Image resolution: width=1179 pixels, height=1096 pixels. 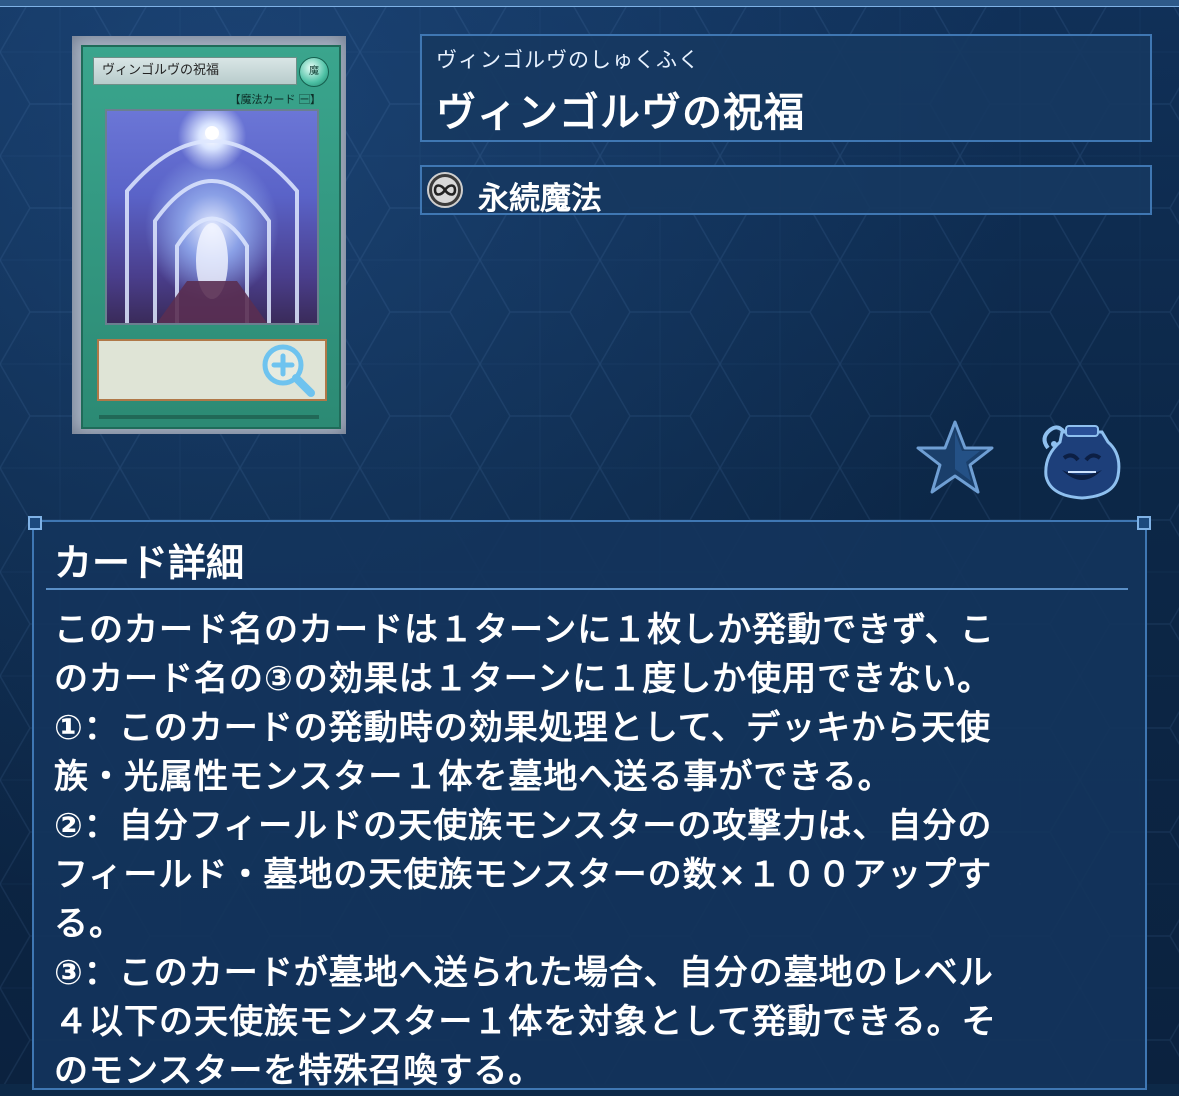 I want to click on card-name: ヴィンゴルヴの祝福, so click(x=620, y=113).